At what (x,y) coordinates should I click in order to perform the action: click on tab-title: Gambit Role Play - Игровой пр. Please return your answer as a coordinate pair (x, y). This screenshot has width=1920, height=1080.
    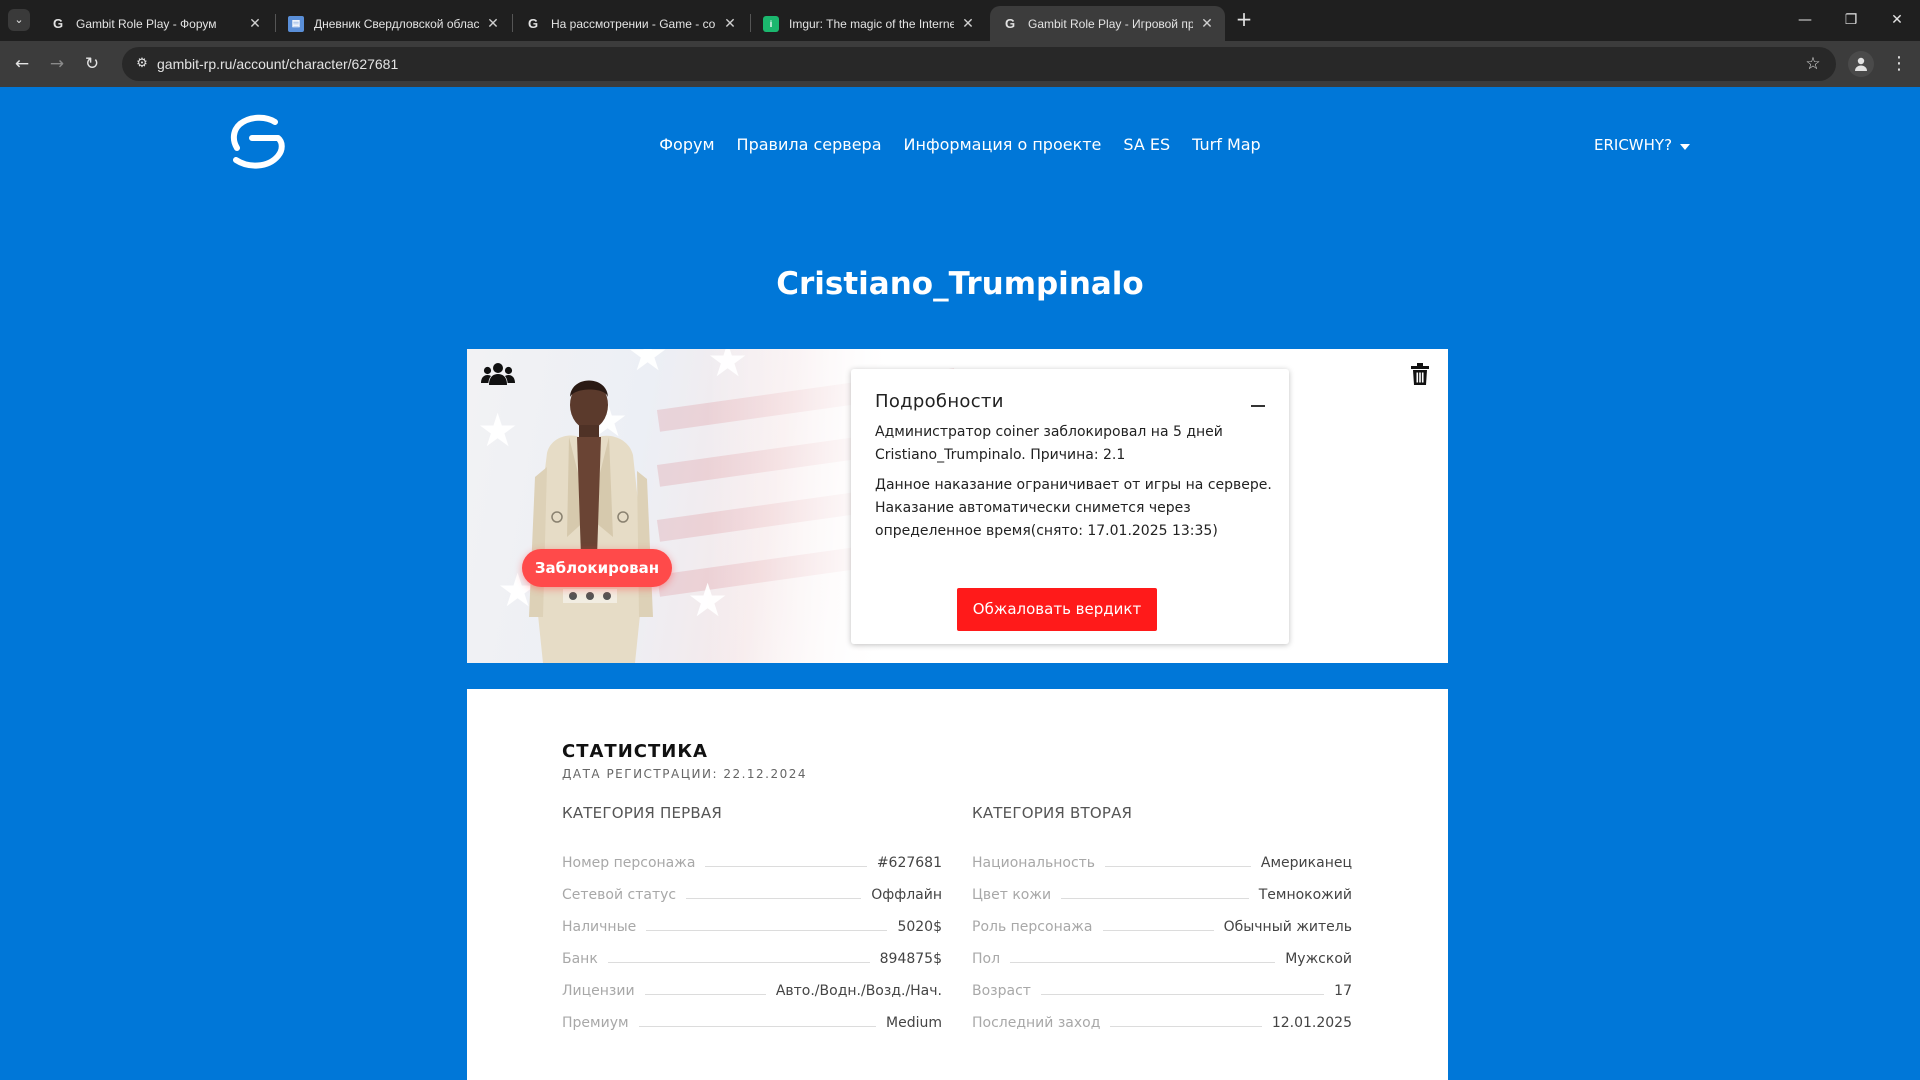
    Looking at the image, I should click on (1110, 23).